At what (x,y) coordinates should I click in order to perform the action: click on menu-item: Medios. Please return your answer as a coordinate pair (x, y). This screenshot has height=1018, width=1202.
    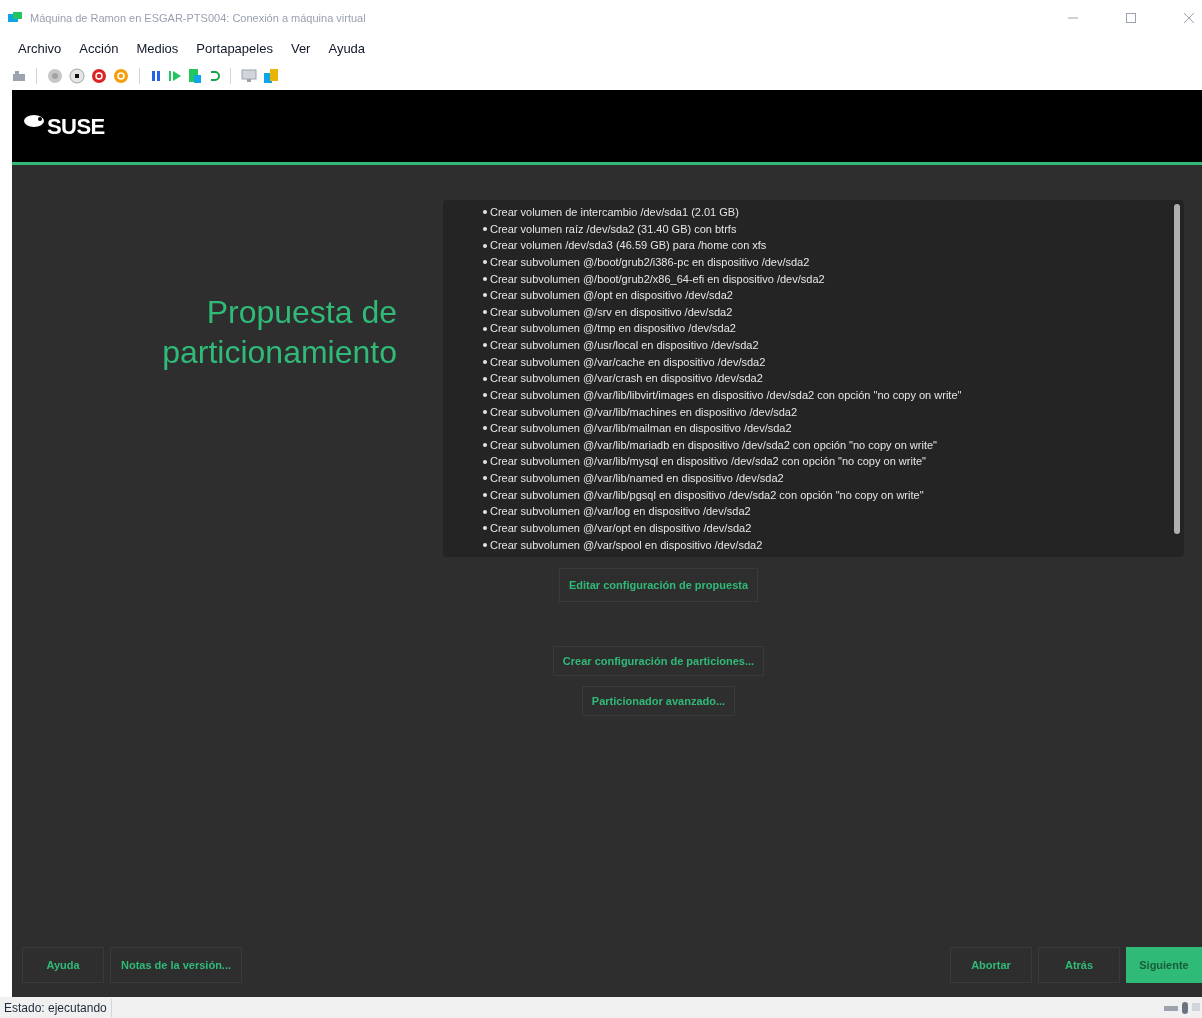
    Looking at the image, I should click on (157, 49).